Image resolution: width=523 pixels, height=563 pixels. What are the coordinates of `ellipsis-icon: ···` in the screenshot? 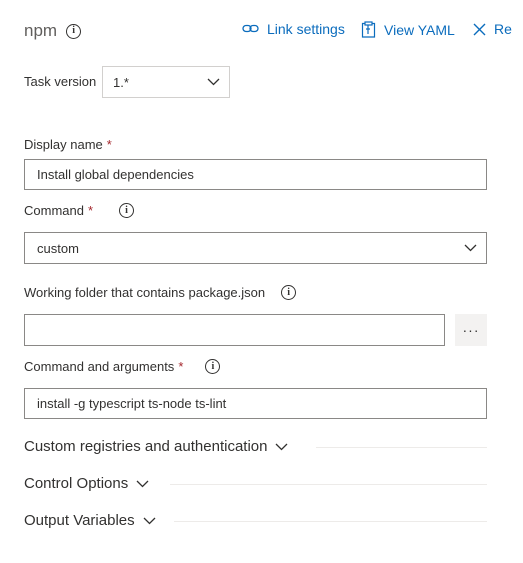 It's located at (471, 330).